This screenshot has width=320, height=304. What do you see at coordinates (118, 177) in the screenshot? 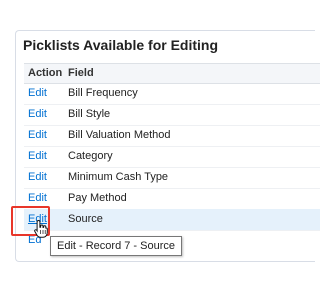
I see `field-name: Minimum Cash Type` at bounding box center [118, 177].